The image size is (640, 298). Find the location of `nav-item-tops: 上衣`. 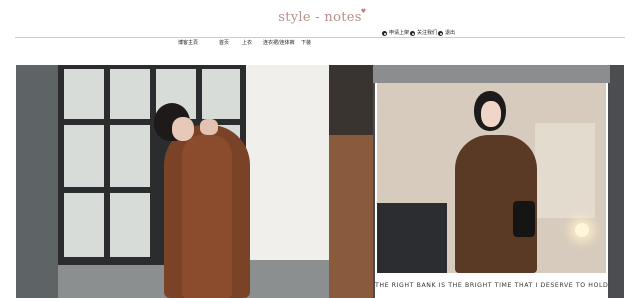

nav-item-tops: 上衣 is located at coordinates (247, 43).